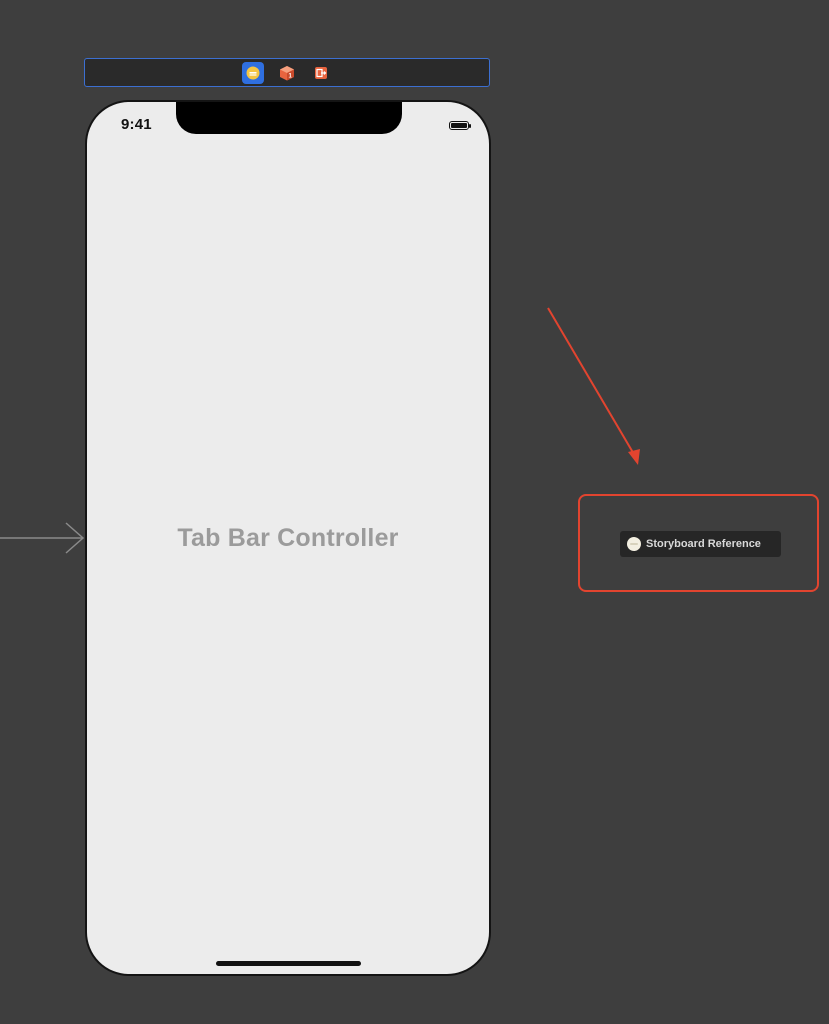 The height and width of the screenshot is (1024, 829). I want to click on first-responder-icon: 1, so click(287, 73).